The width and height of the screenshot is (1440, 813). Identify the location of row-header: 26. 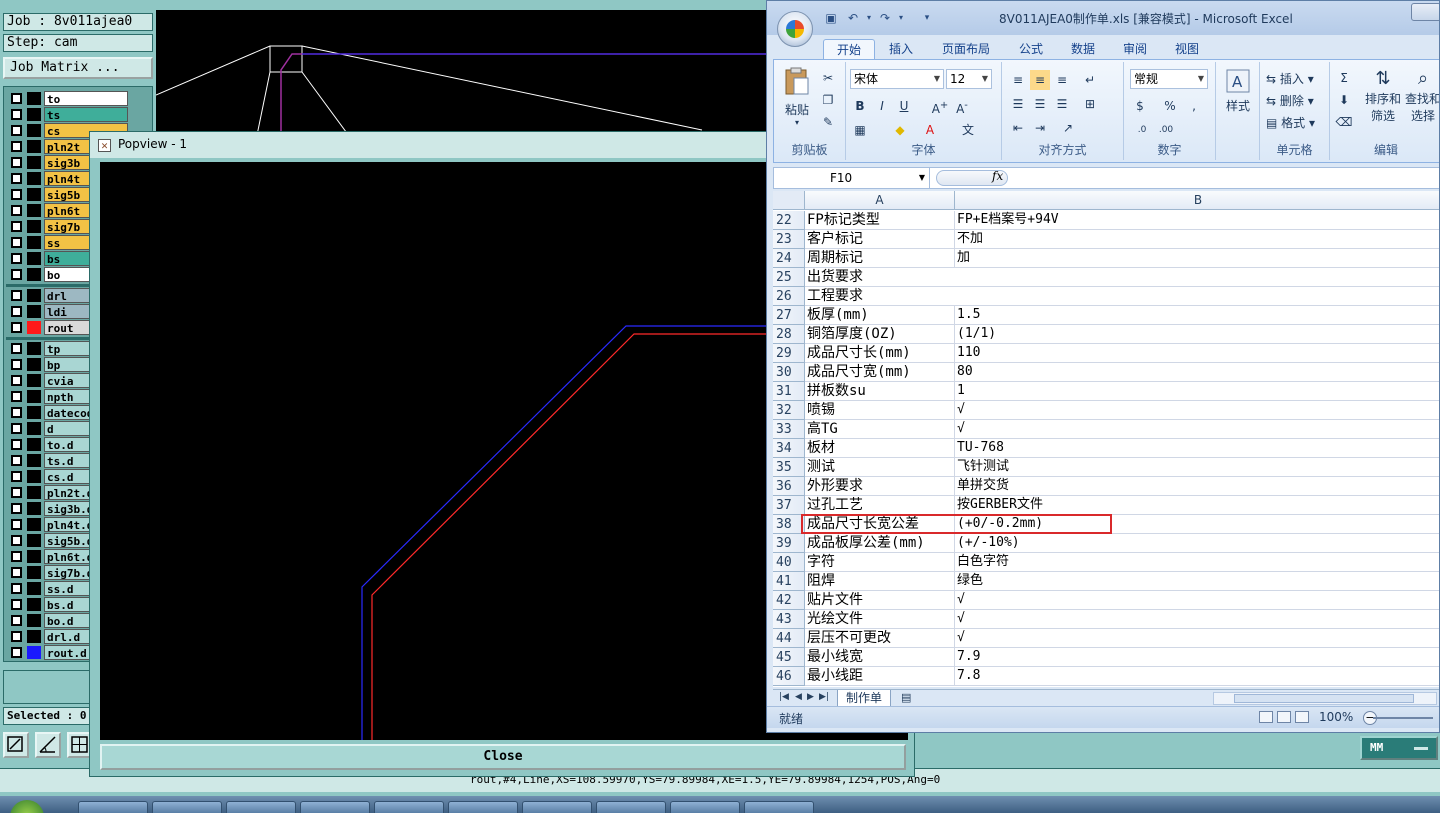
(789, 296).